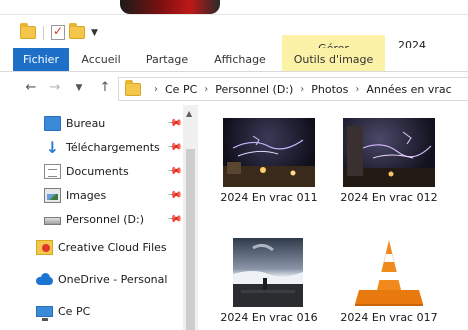 The width and height of the screenshot is (468, 330). I want to click on sidebar-item-personnel-d: Personnel (D:) 📌, so click(91, 219).